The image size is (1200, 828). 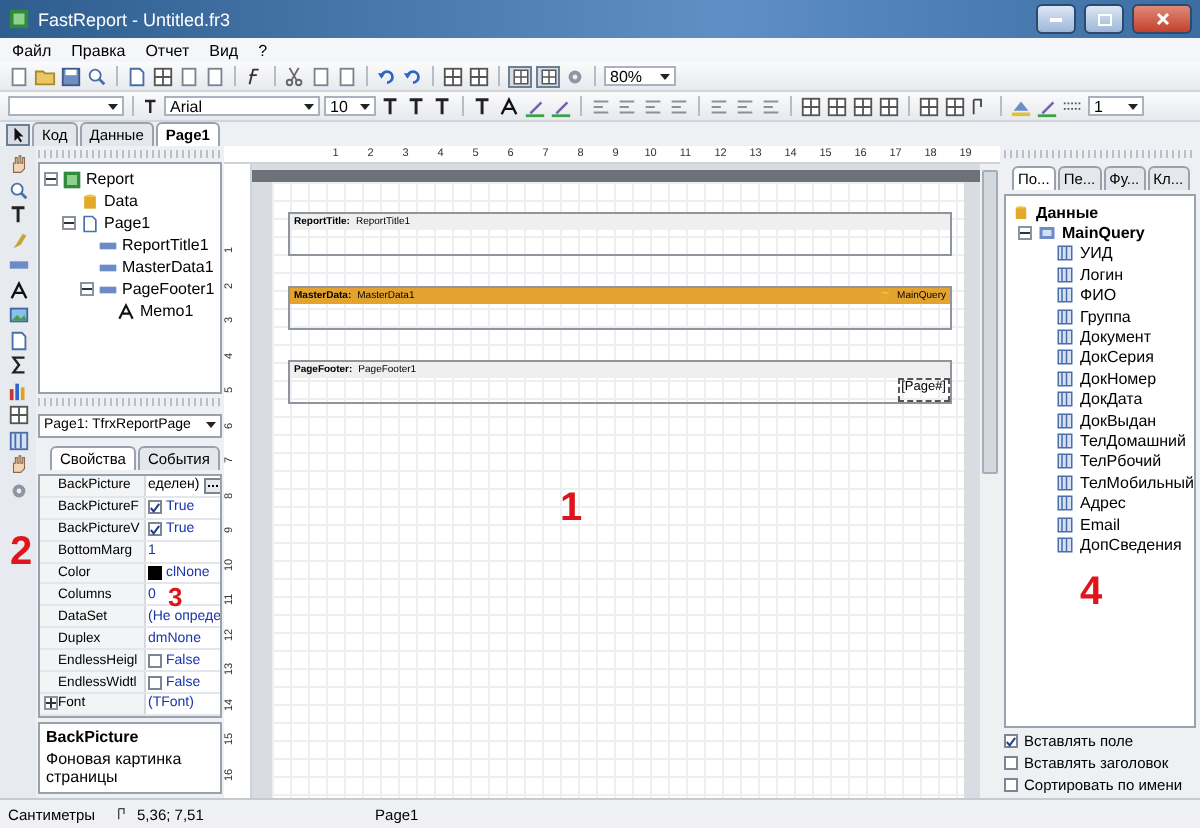 I want to click on annotation-number: 4, so click(x=1091, y=592).